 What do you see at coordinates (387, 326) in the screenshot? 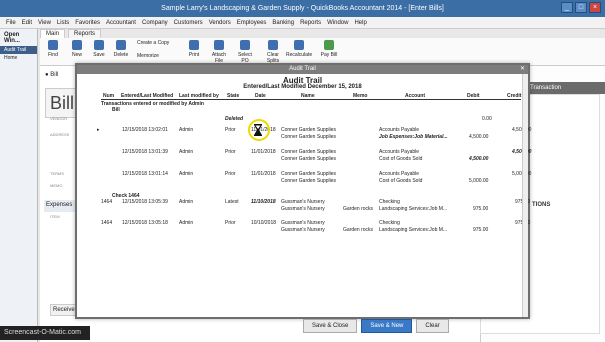
I see `save-new-button: Save & New` at bounding box center [387, 326].